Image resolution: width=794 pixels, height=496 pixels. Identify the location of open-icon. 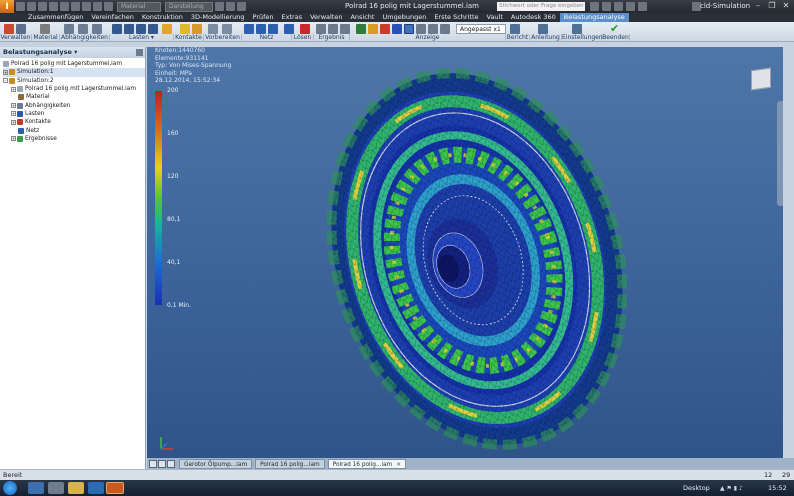
(31, 6).